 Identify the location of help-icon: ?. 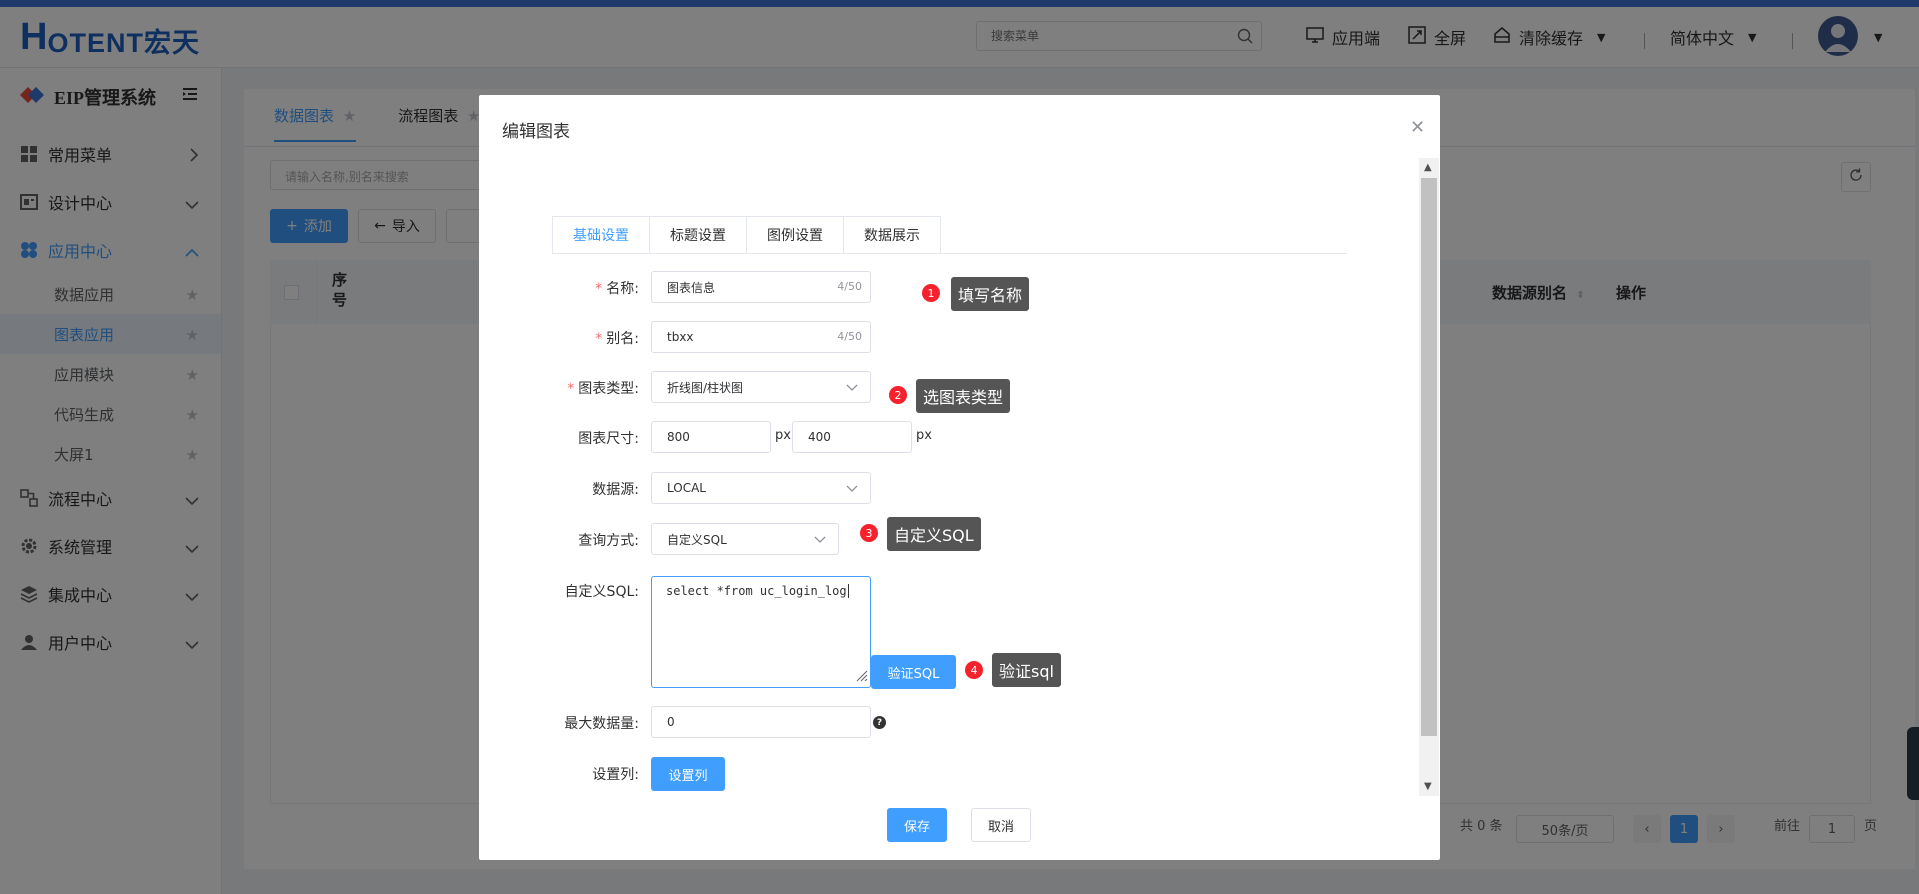
(879, 722).